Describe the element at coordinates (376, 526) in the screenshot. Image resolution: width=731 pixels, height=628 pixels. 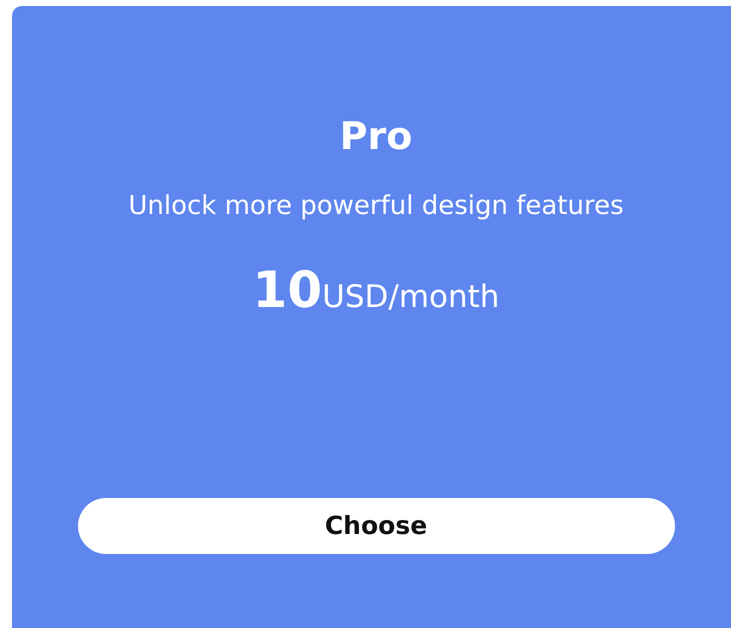
I see `choose-button: Choose` at that location.